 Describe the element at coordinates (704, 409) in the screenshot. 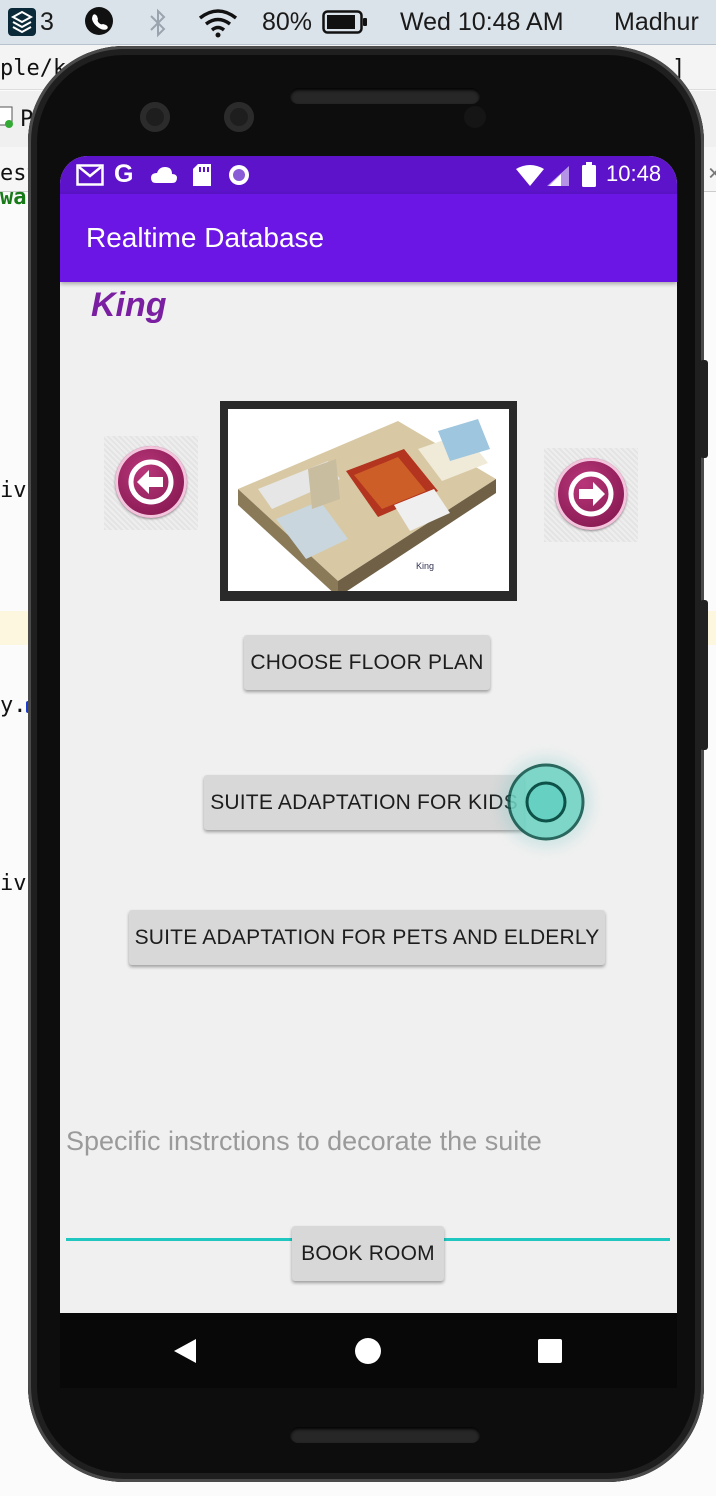

I see `power-button` at that location.